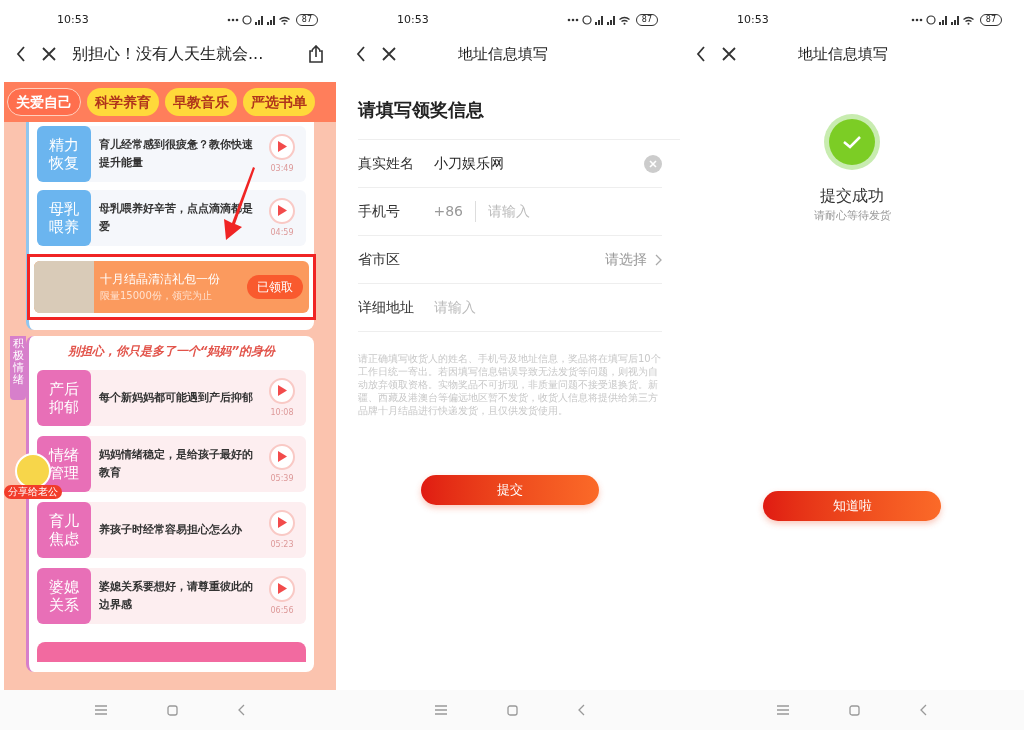 The height and width of the screenshot is (747, 1024). I want to click on lesson-title: 养孩子时经常容易担心怎么办, so click(171, 530).